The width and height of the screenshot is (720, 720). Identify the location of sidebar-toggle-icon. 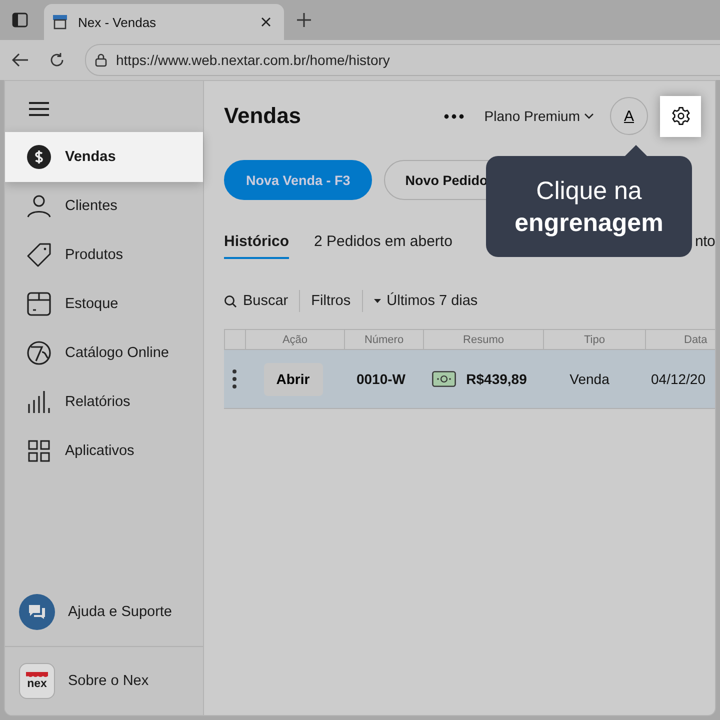
(20, 20).